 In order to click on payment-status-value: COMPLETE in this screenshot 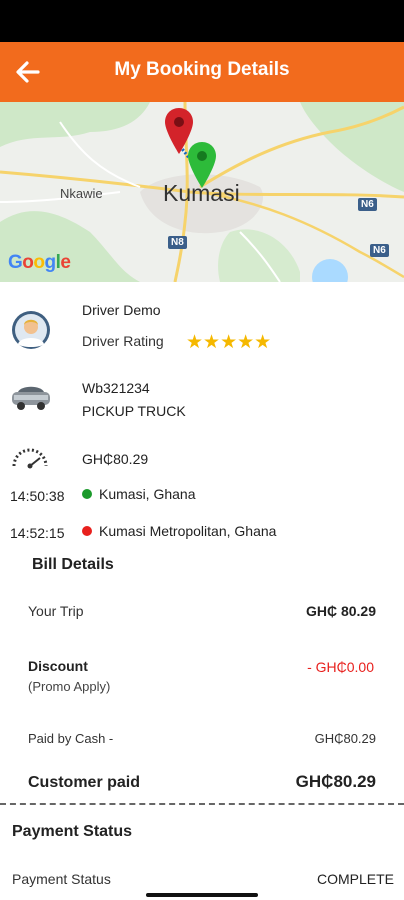, I will do `click(355, 879)`.